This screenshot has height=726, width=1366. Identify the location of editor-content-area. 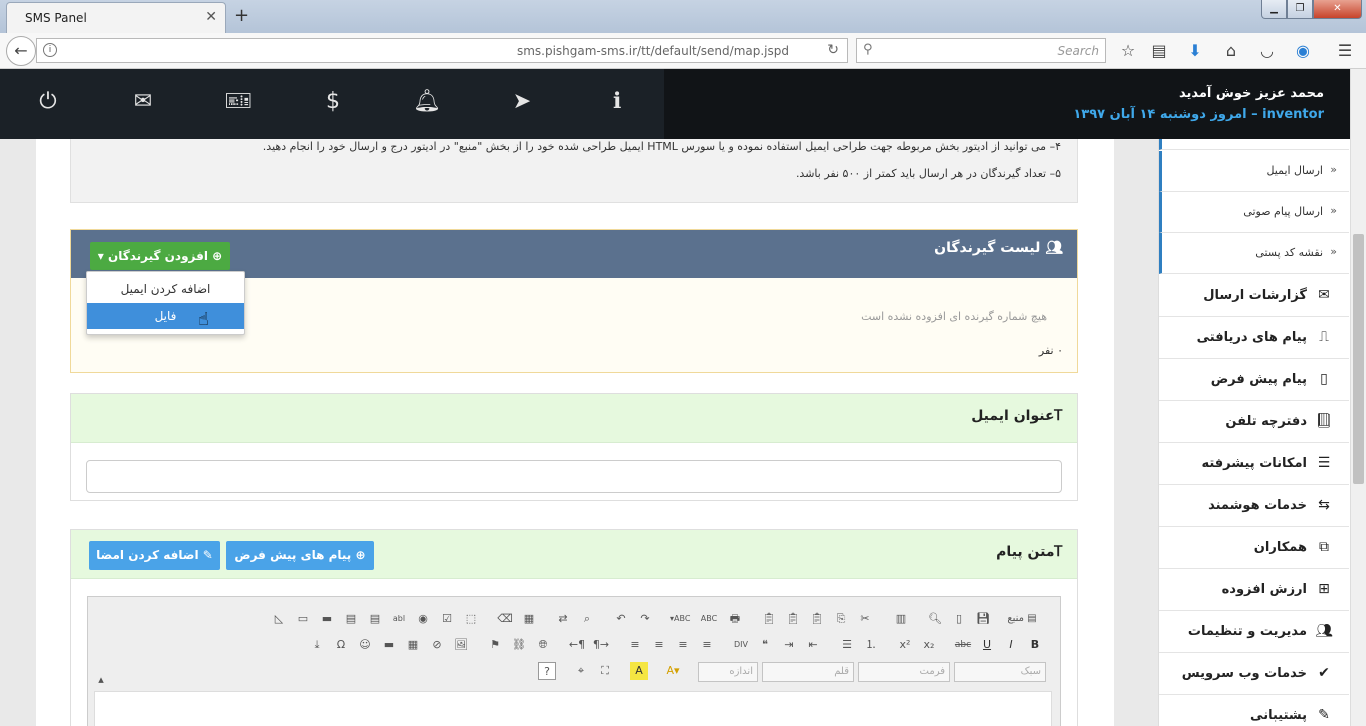
(573, 708).